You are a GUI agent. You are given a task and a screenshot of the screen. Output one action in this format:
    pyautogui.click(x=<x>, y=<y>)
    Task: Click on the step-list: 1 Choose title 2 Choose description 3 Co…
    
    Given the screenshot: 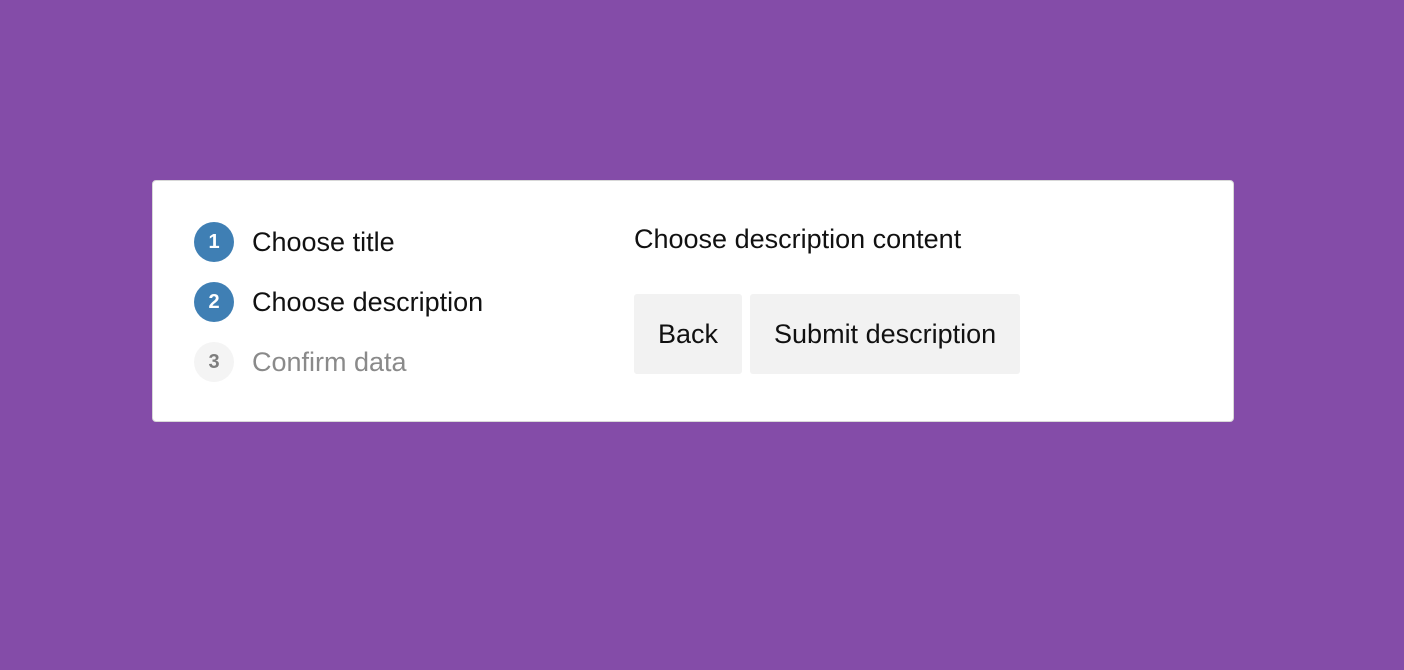 What is the action you would take?
    pyautogui.click(x=338, y=302)
    